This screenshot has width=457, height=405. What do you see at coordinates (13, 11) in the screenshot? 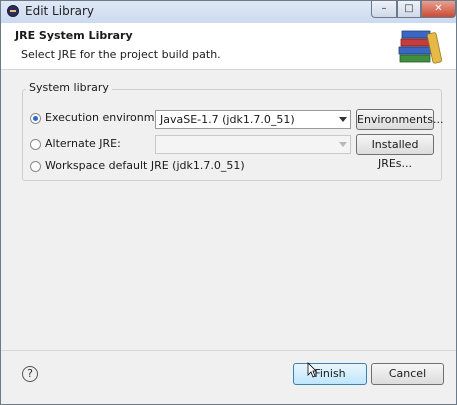
I see `eclipse-app-icon` at bounding box center [13, 11].